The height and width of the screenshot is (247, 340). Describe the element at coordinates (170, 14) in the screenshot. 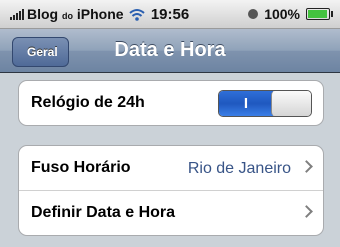

I see `status-bar: Blog do iPhone 19:56 100%` at that location.